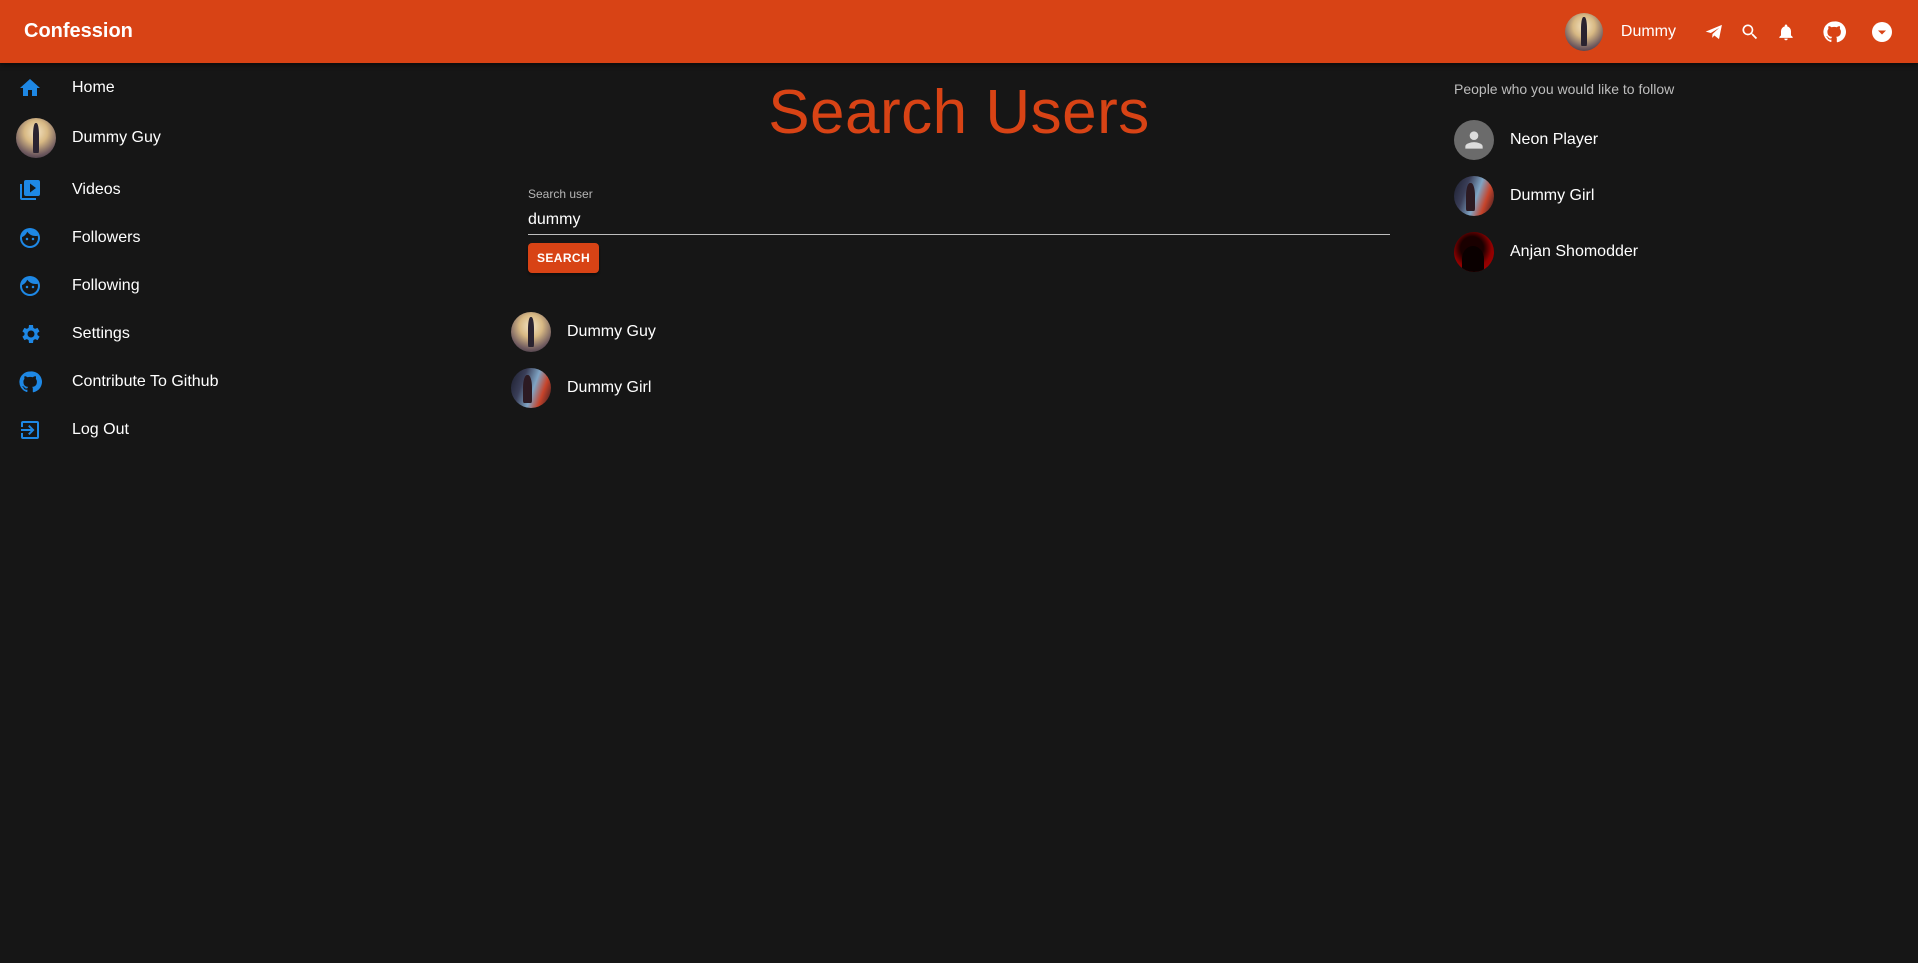  Describe the element at coordinates (30, 190) in the screenshot. I see `video-library-icon` at that location.